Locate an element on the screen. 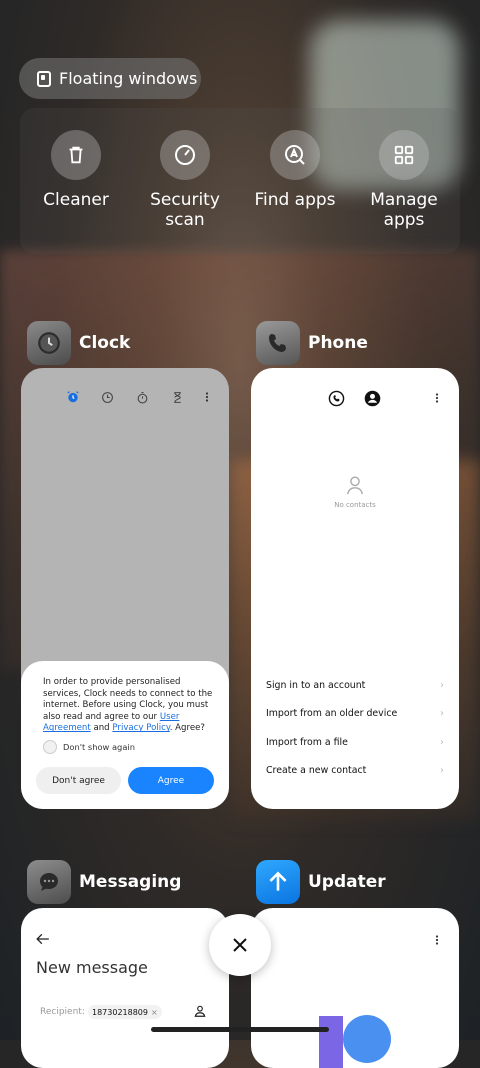  alarm-icon is located at coordinates (73, 397).